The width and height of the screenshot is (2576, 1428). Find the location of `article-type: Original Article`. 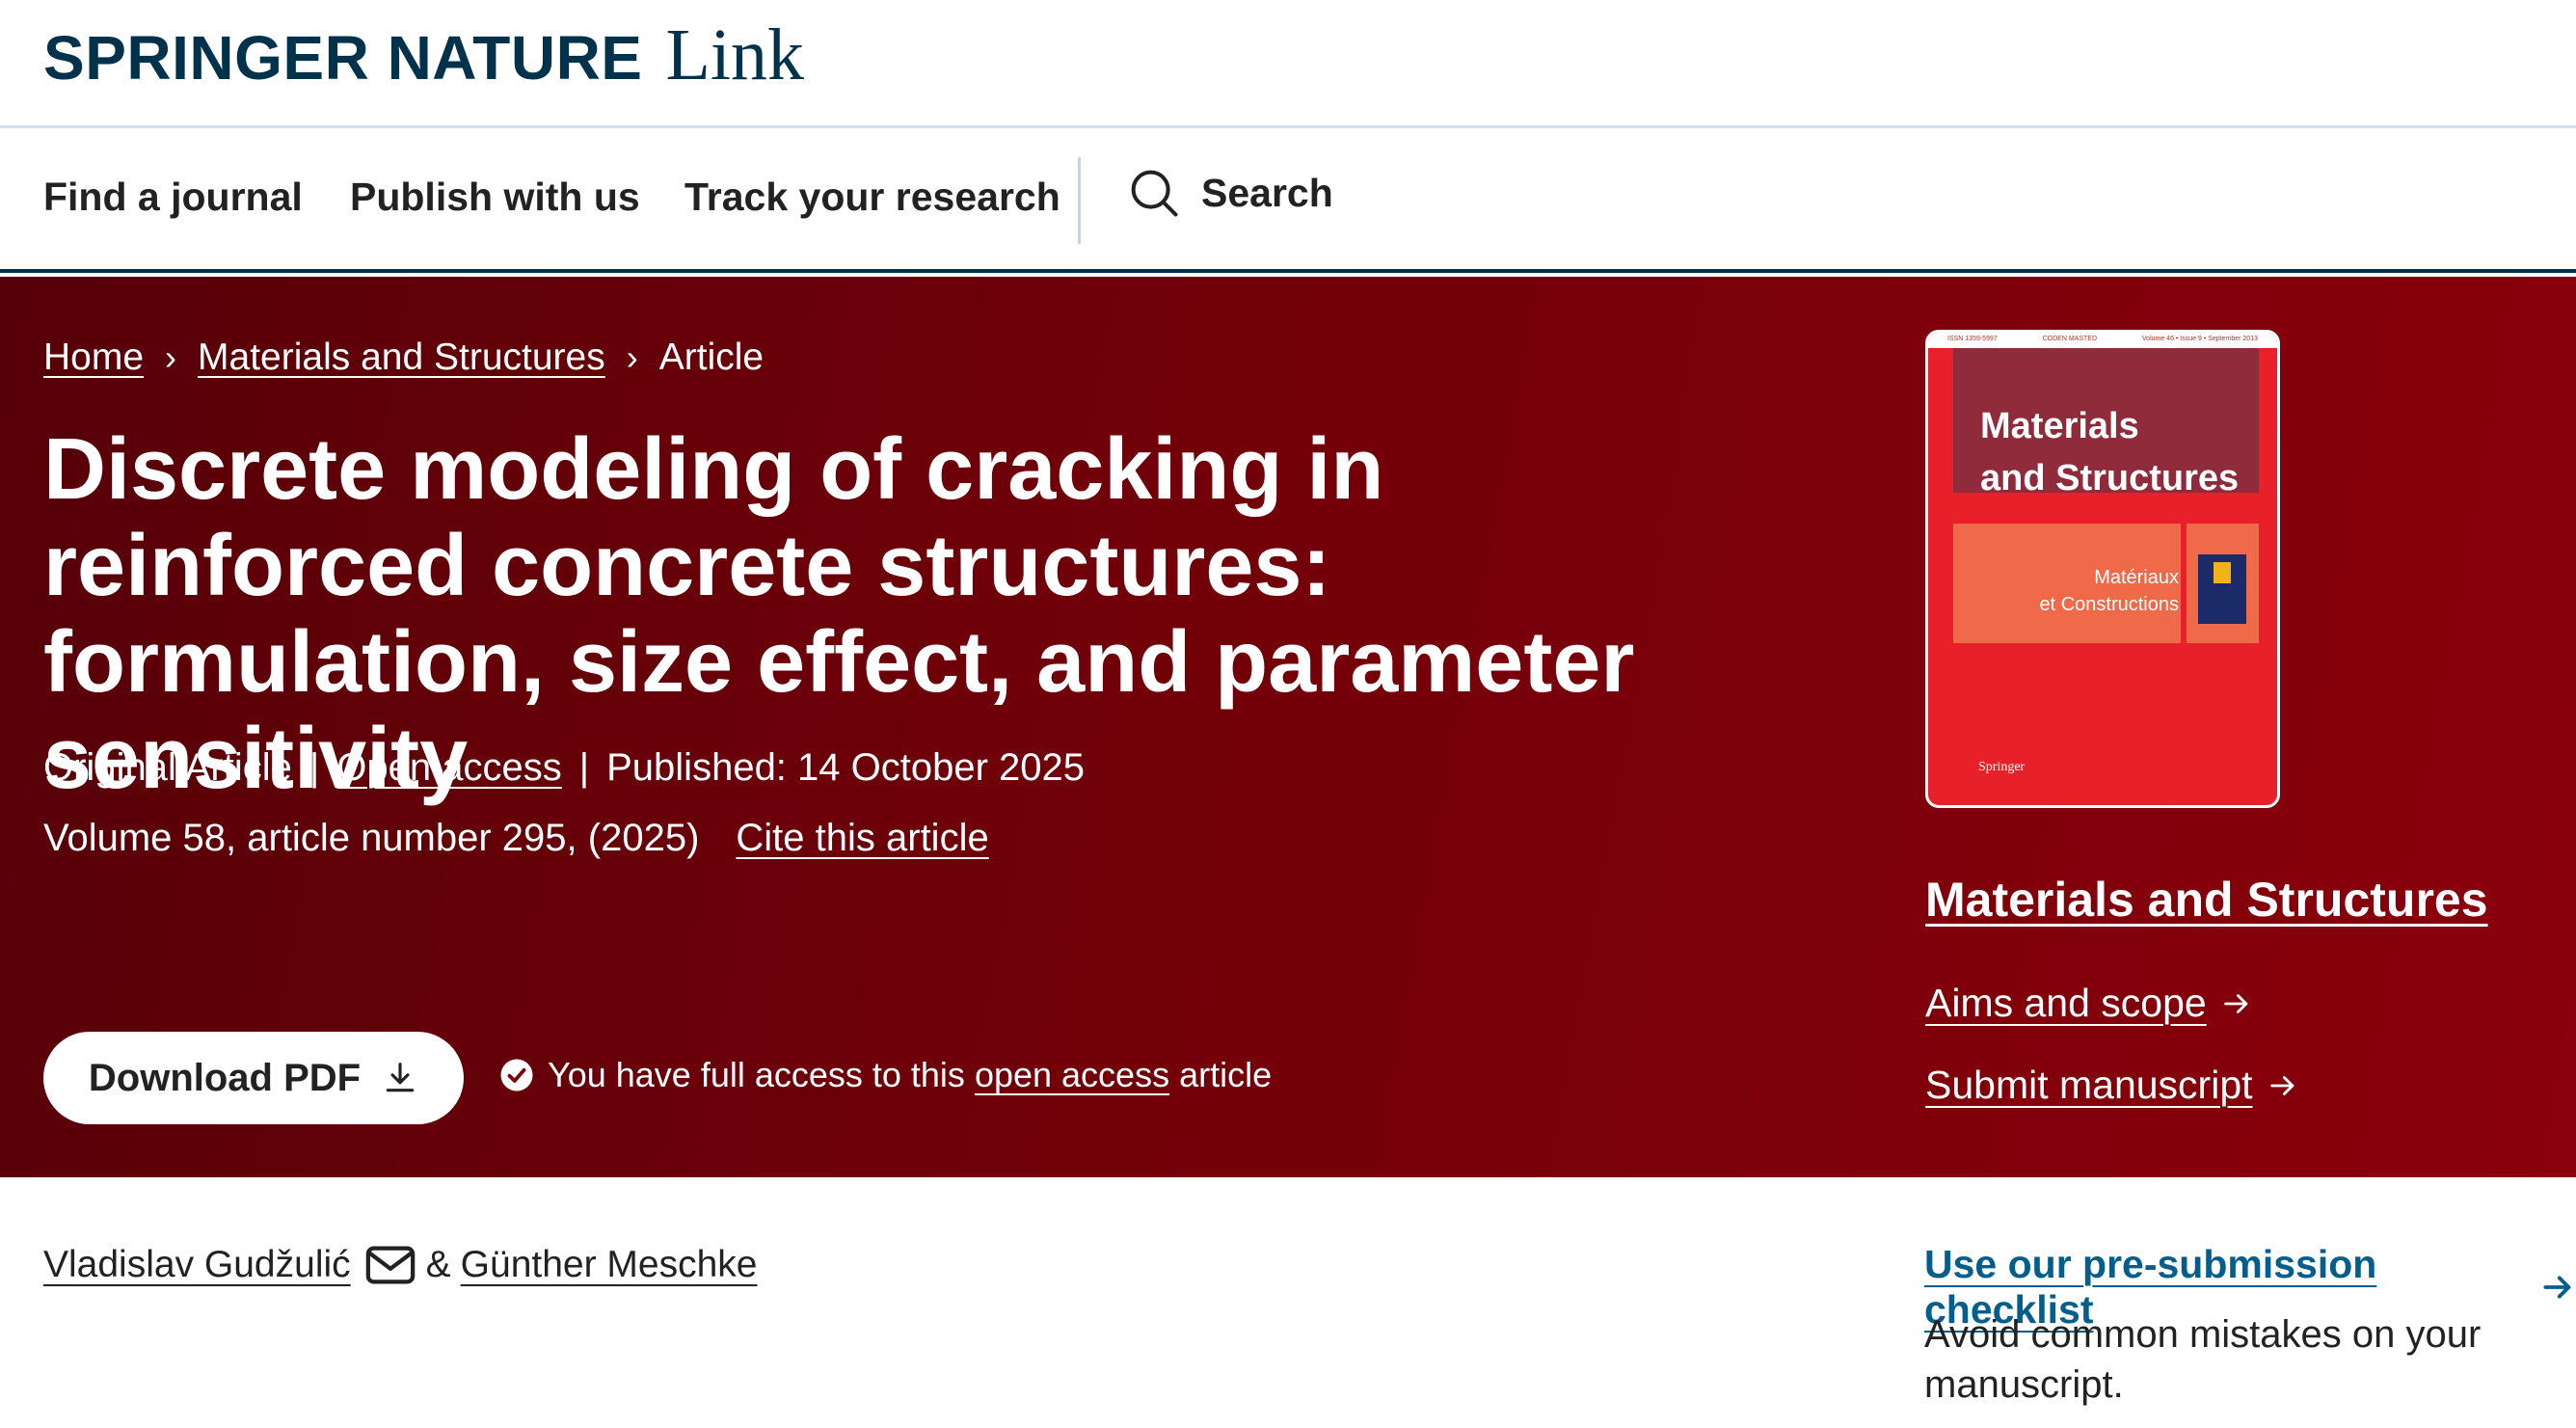

article-type: Original Article is located at coordinates (168, 767).